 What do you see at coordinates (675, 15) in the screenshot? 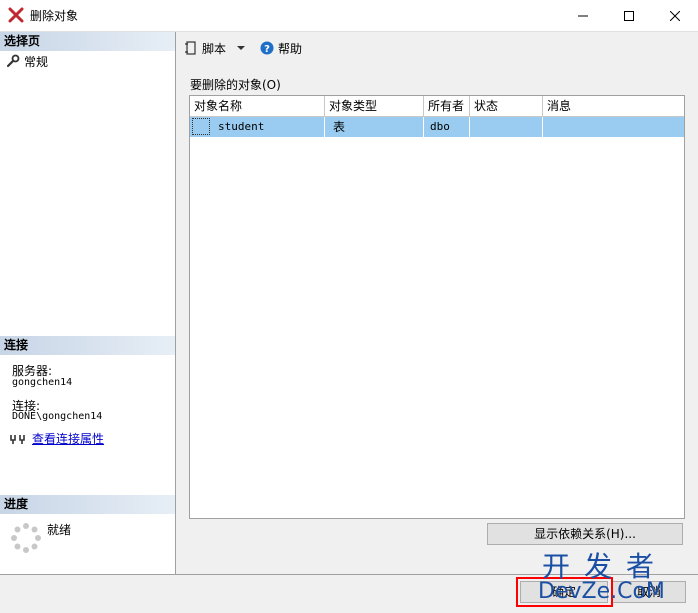
I see `close-button` at bounding box center [675, 15].